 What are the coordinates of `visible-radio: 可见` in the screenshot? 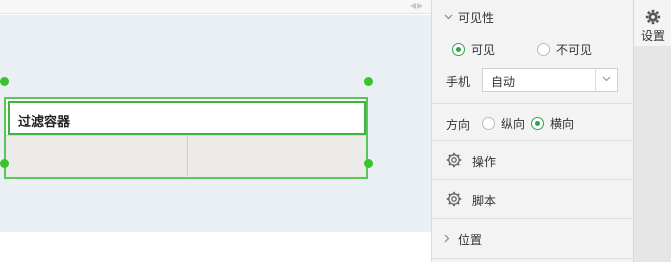 It's located at (473, 49).